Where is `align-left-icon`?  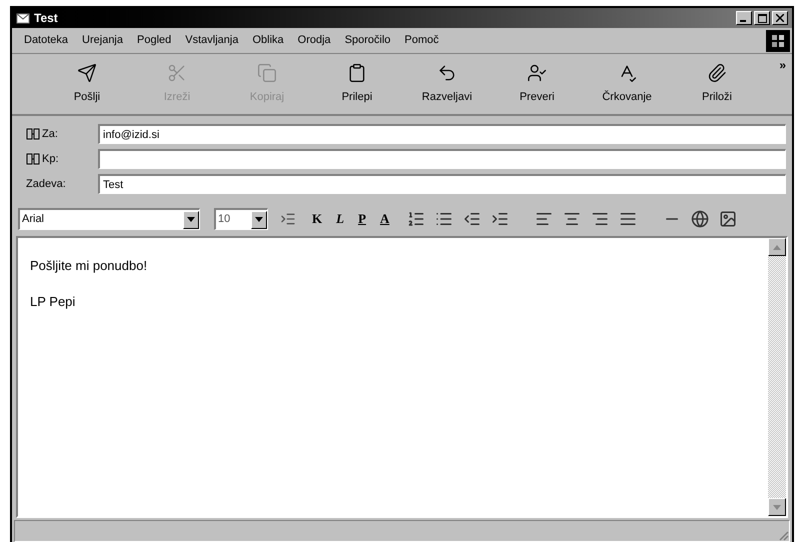 align-left-icon is located at coordinates (544, 219).